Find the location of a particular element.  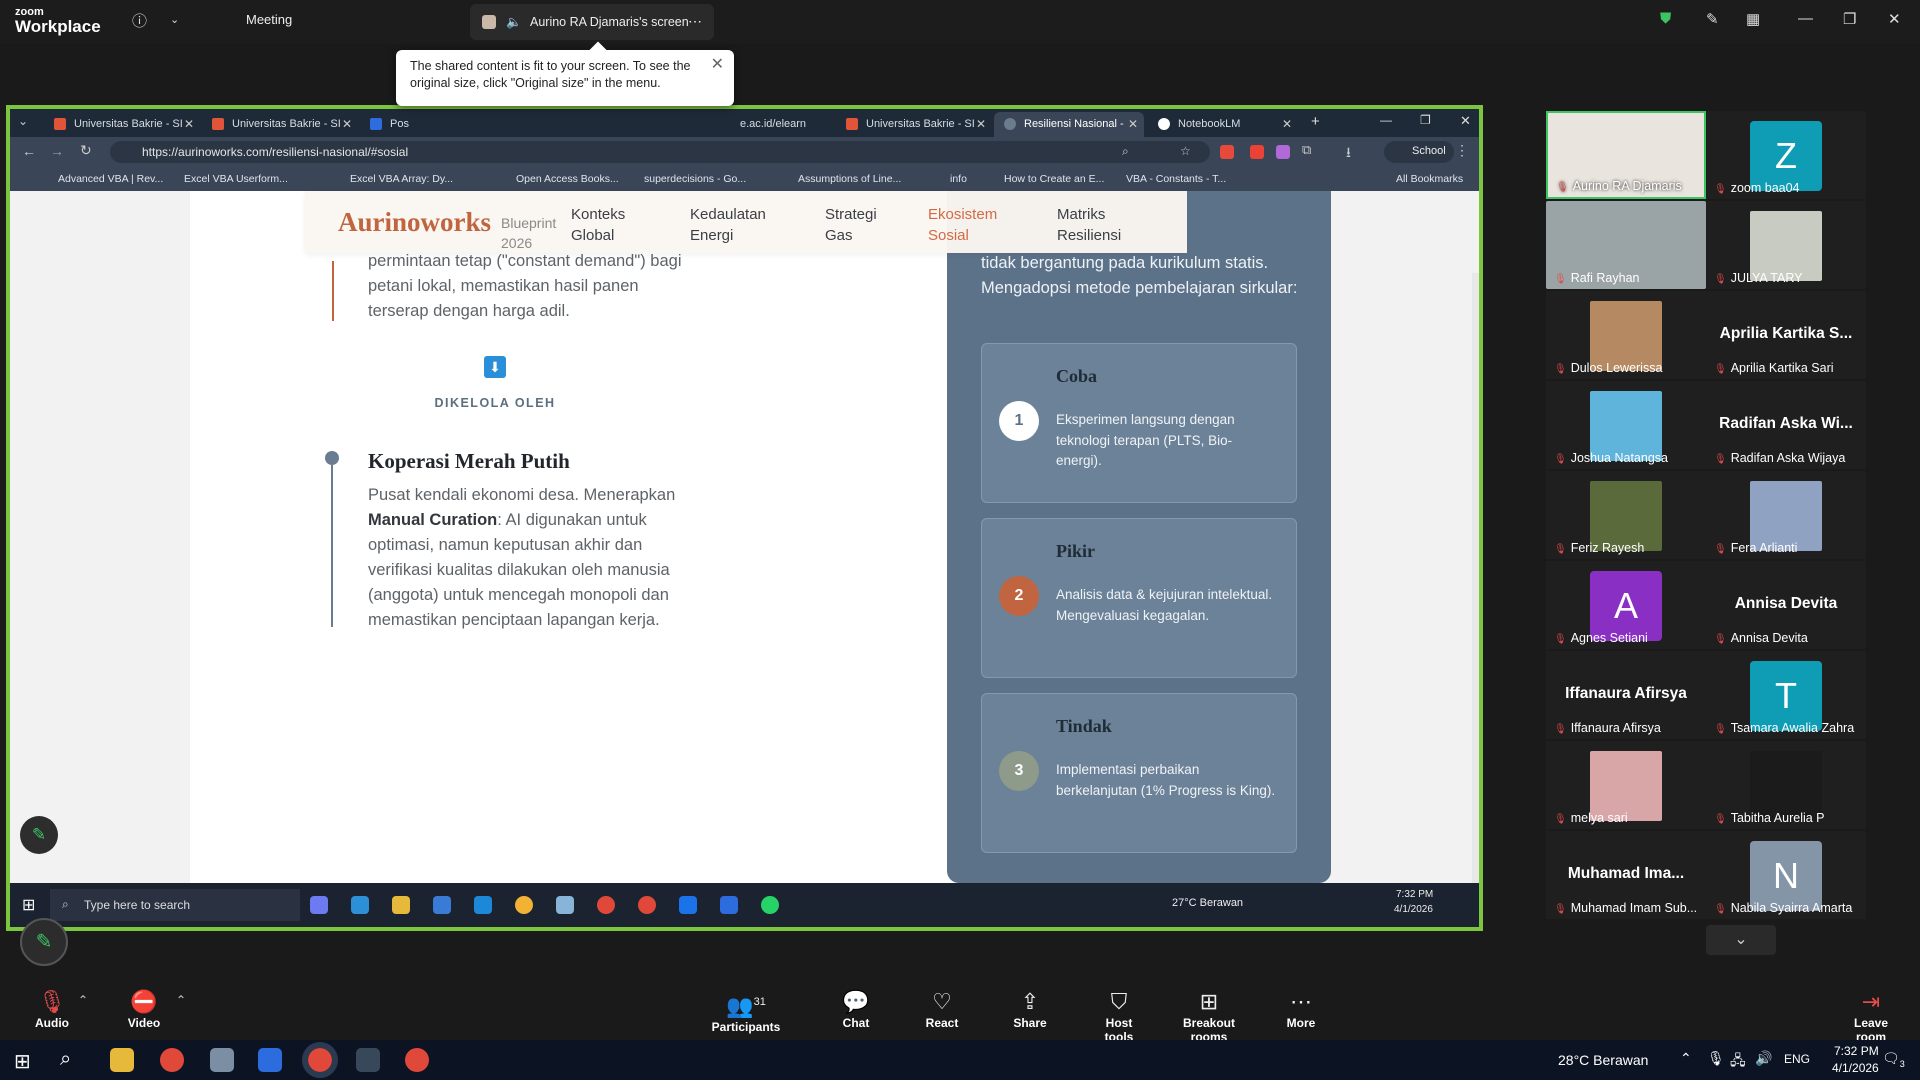

tab-search-icon: ⌄ is located at coordinates (23, 121).